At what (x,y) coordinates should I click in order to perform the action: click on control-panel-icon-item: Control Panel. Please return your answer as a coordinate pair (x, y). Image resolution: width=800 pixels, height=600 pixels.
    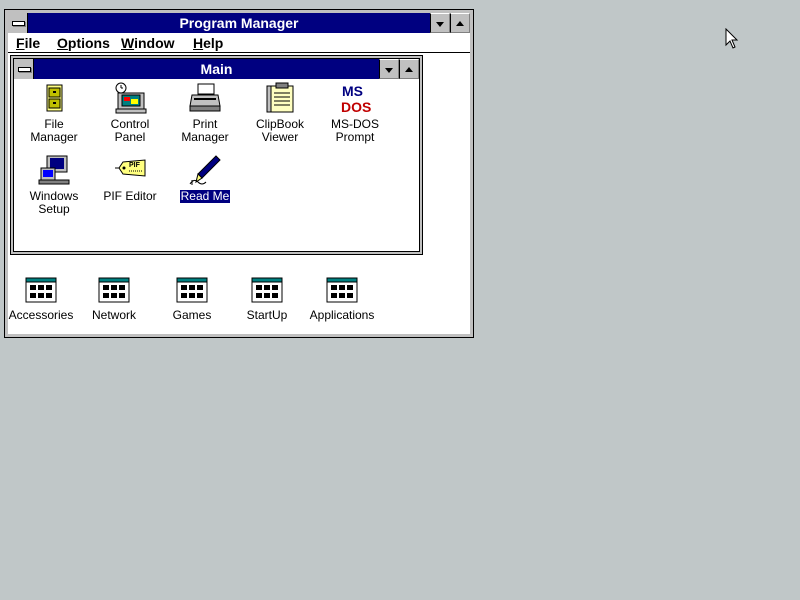
    Looking at the image, I should click on (130, 113).